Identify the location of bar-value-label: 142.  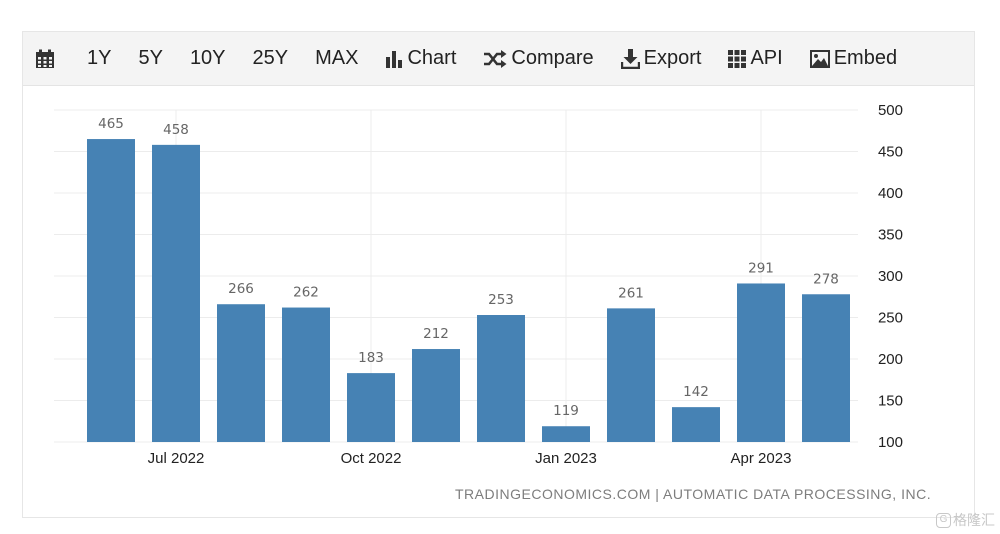
(696, 392).